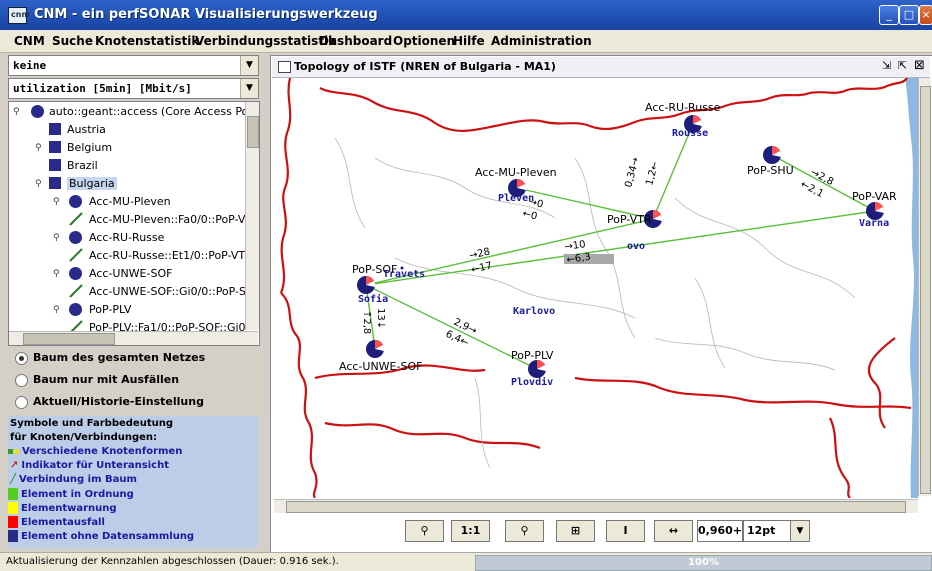 This screenshot has height=571, width=932. I want to click on menu-hilfe: Hilfe, so click(469, 41).